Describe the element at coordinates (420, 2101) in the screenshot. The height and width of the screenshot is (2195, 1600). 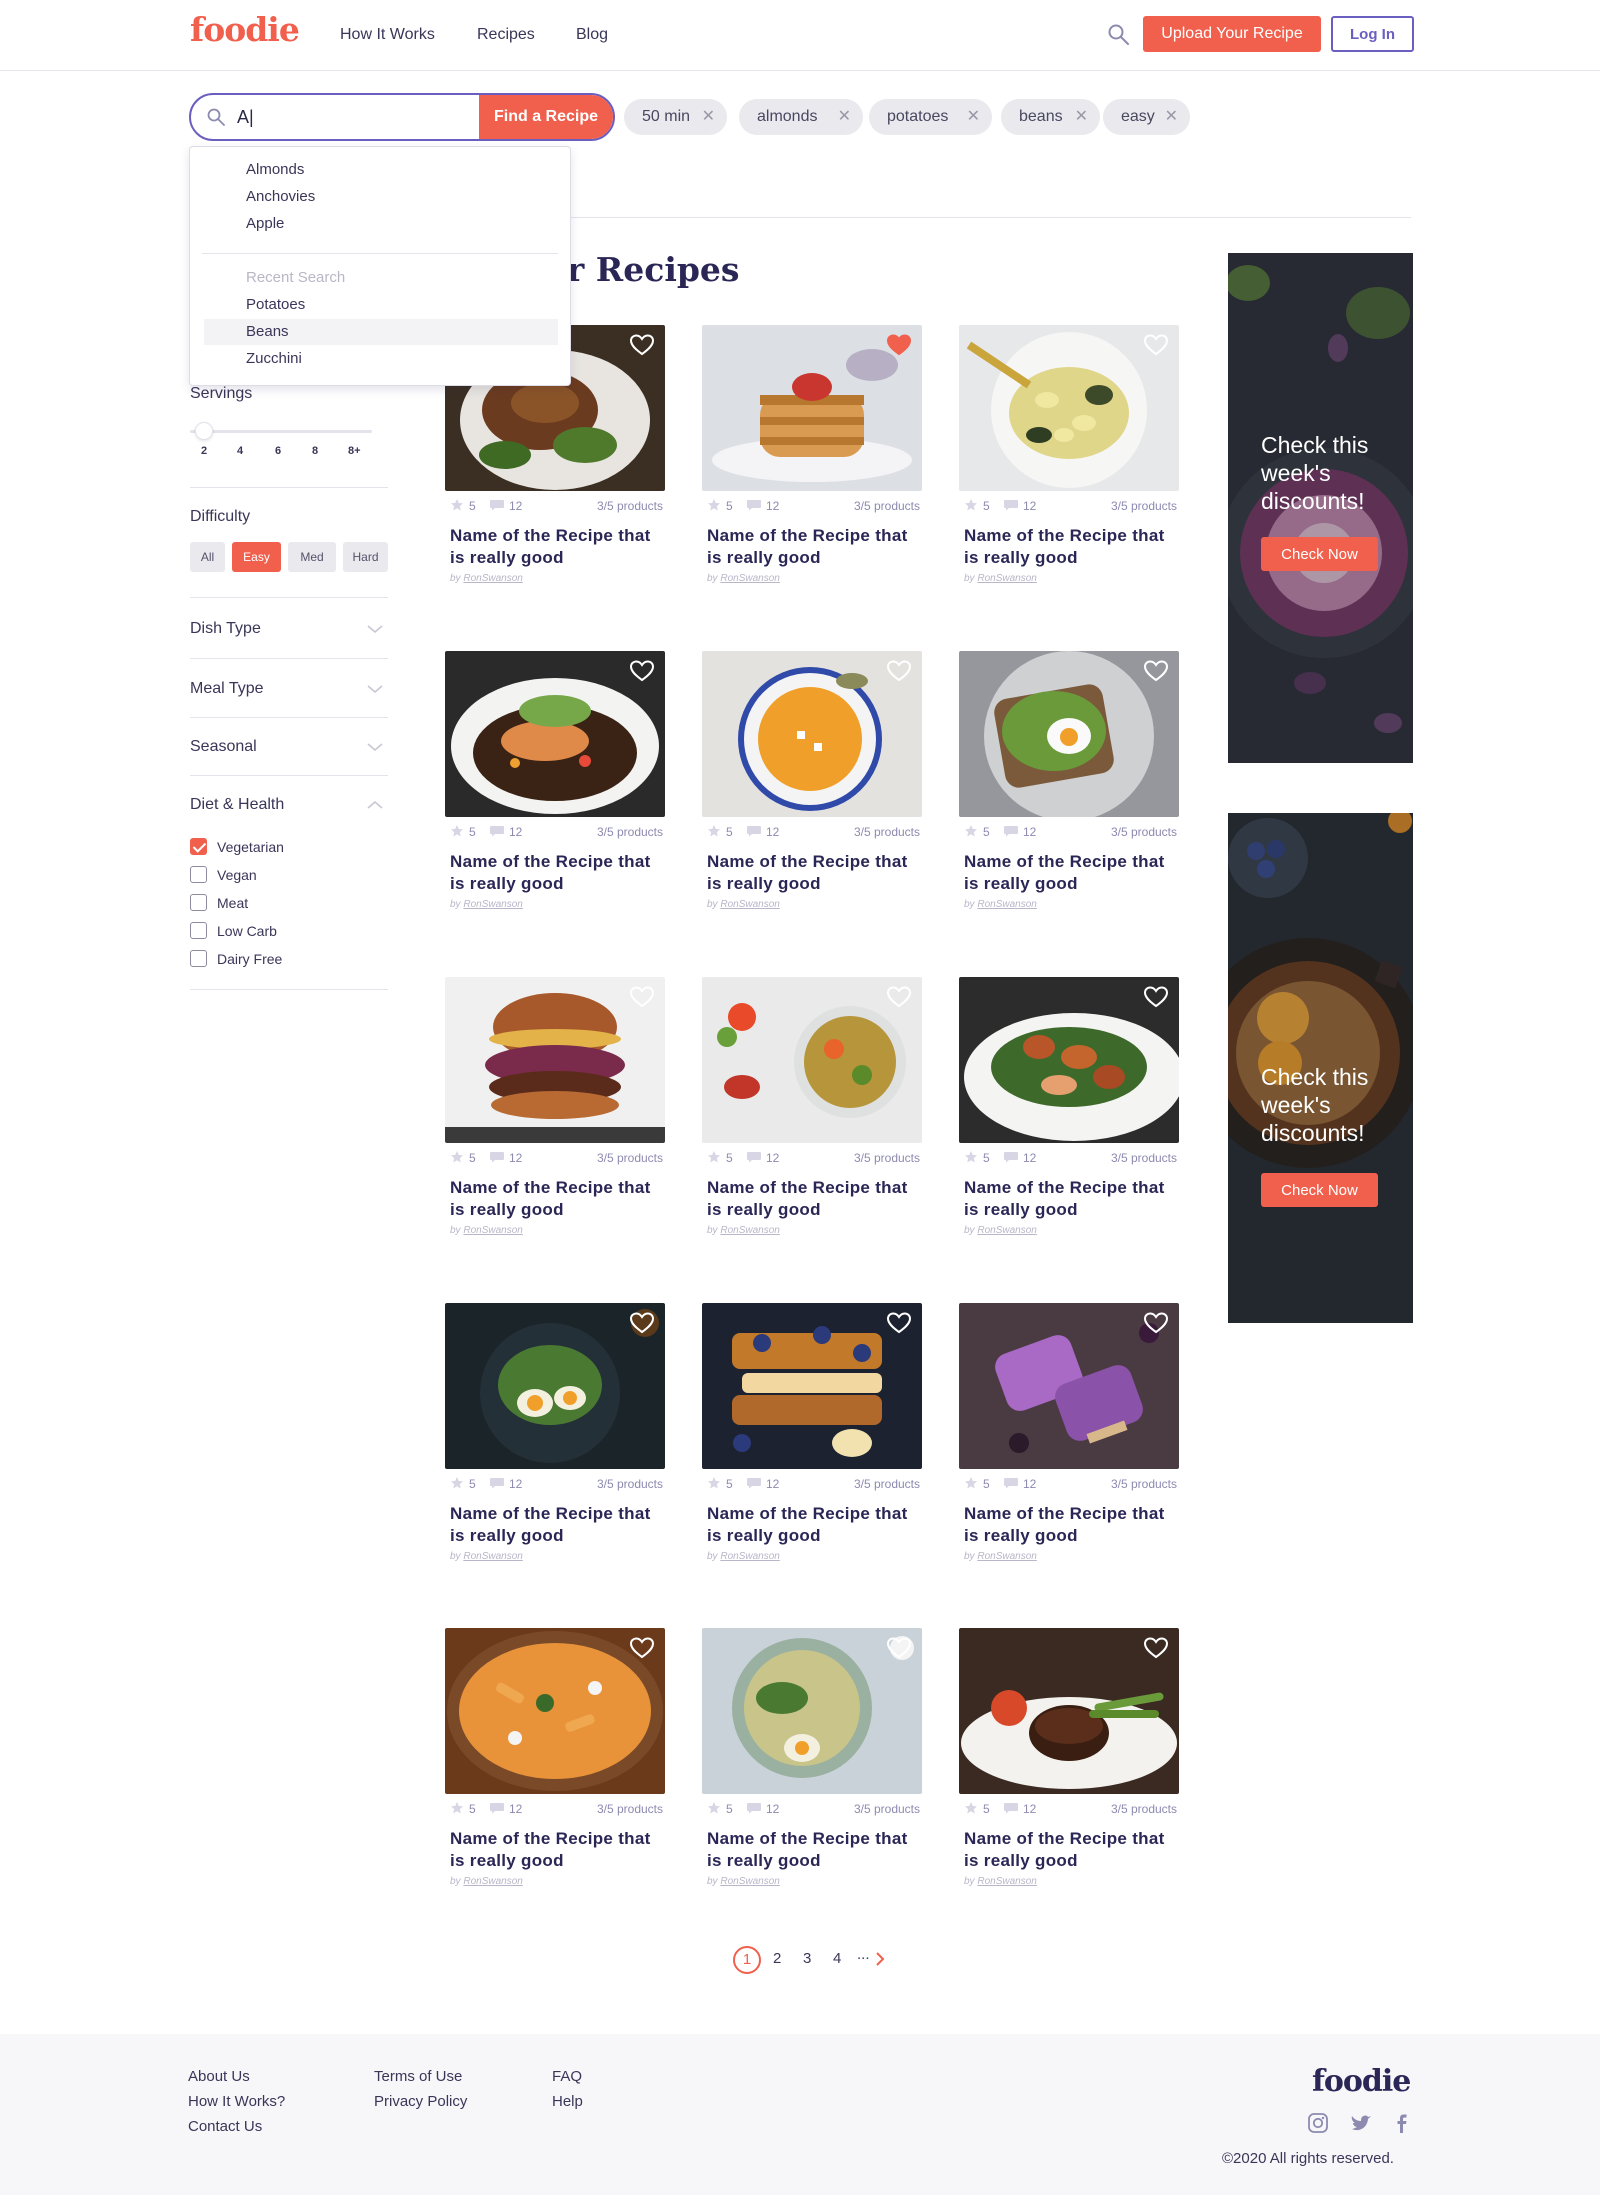
I see `footer-privacy: Privacy Policy` at that location.